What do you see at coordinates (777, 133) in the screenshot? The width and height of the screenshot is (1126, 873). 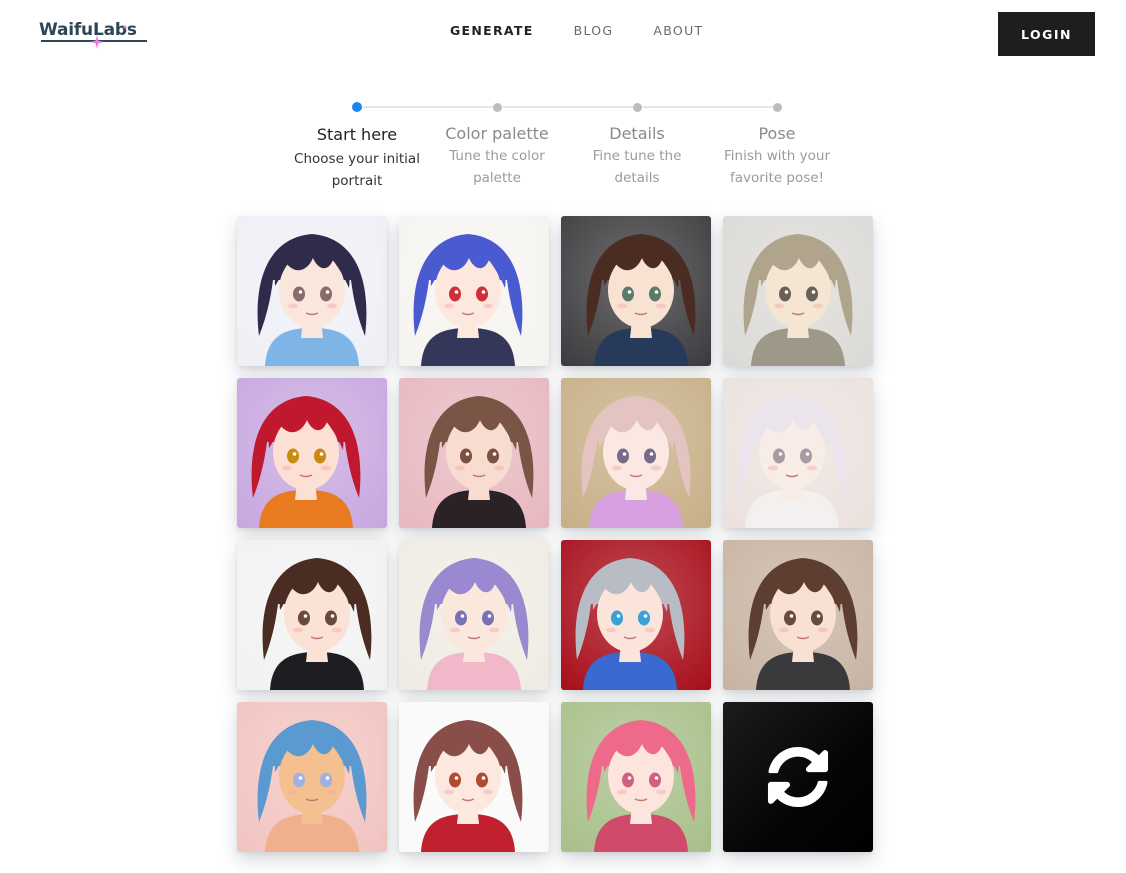 I see `step-title: Pose` at bounding box center [777, 133].